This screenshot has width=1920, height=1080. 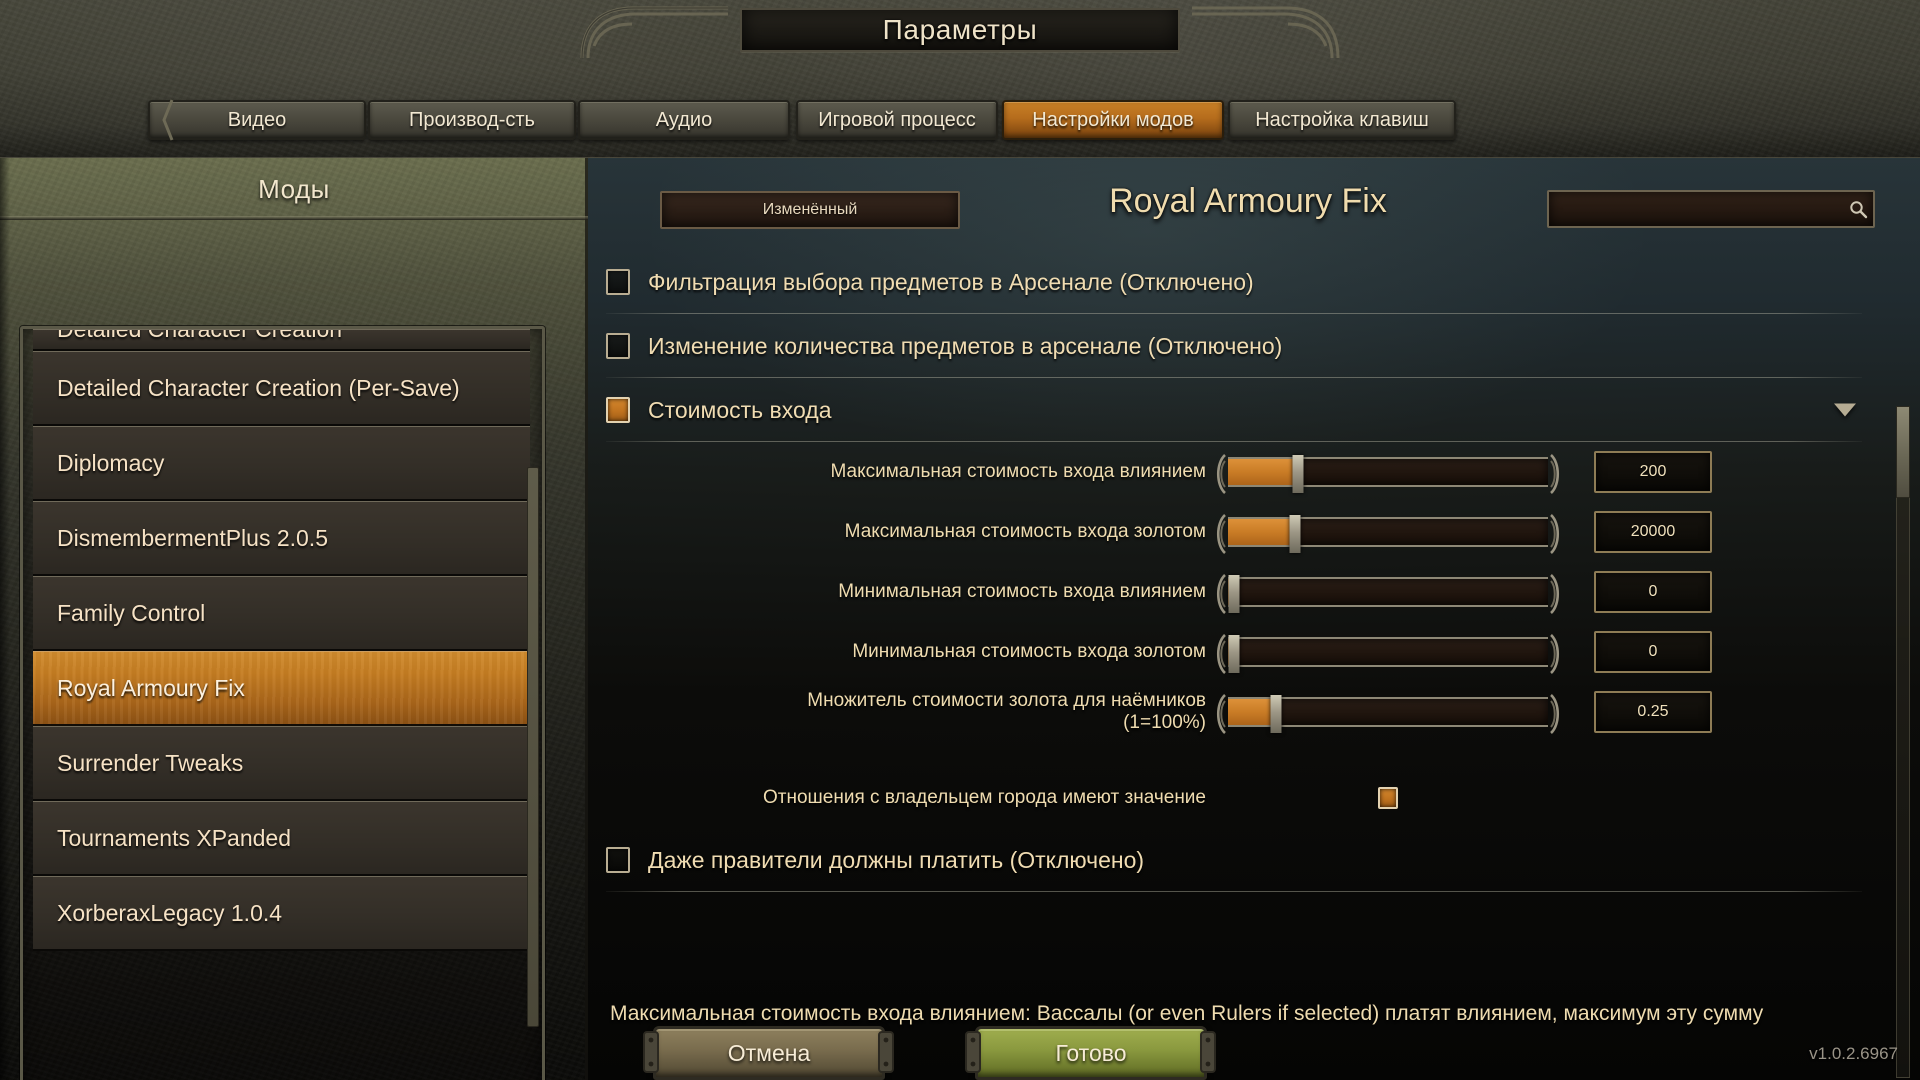 What do you see at coordinates (618, 410) in the screenshot?
I see `checkbox-entry-cost-group` at bounding box center [618, 410].